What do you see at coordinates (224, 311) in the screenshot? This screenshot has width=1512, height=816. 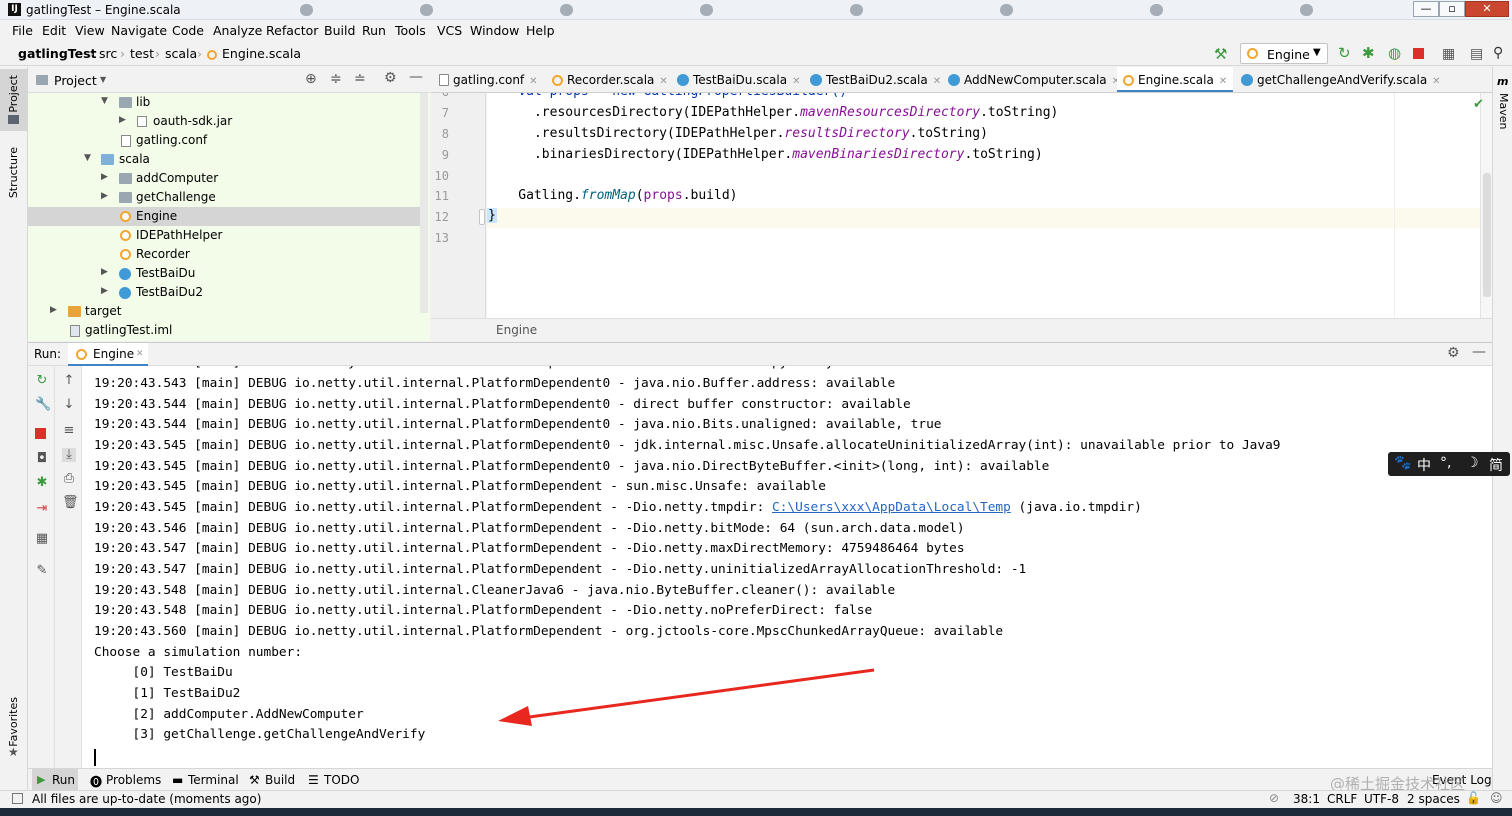 I see `tree-item-target: ▶ target` at bounding box center [224, 311].